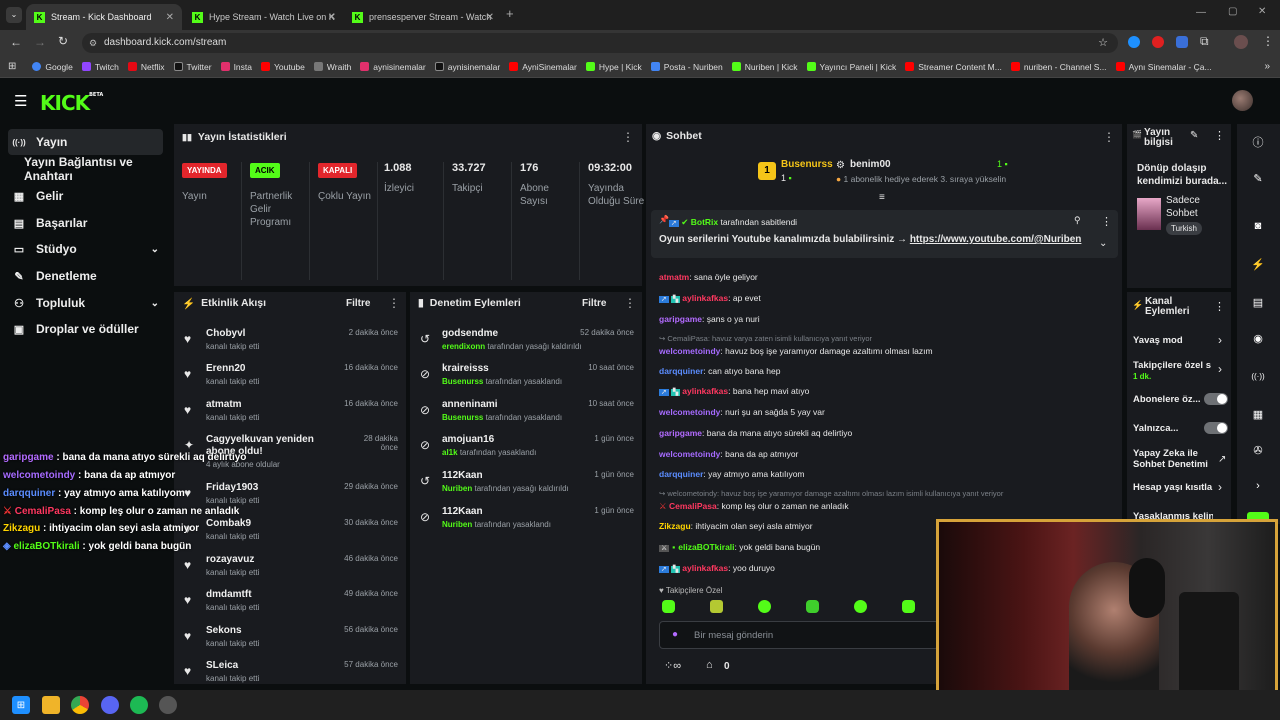 Image resolution: width=1280 pixels, height=720 pixels. What do you see at coordinates (85, 329) in the screenshot?
I see `sidebar-item-droplar: ▣ Droplar ve ödüller` at bounding box center [85, 329].